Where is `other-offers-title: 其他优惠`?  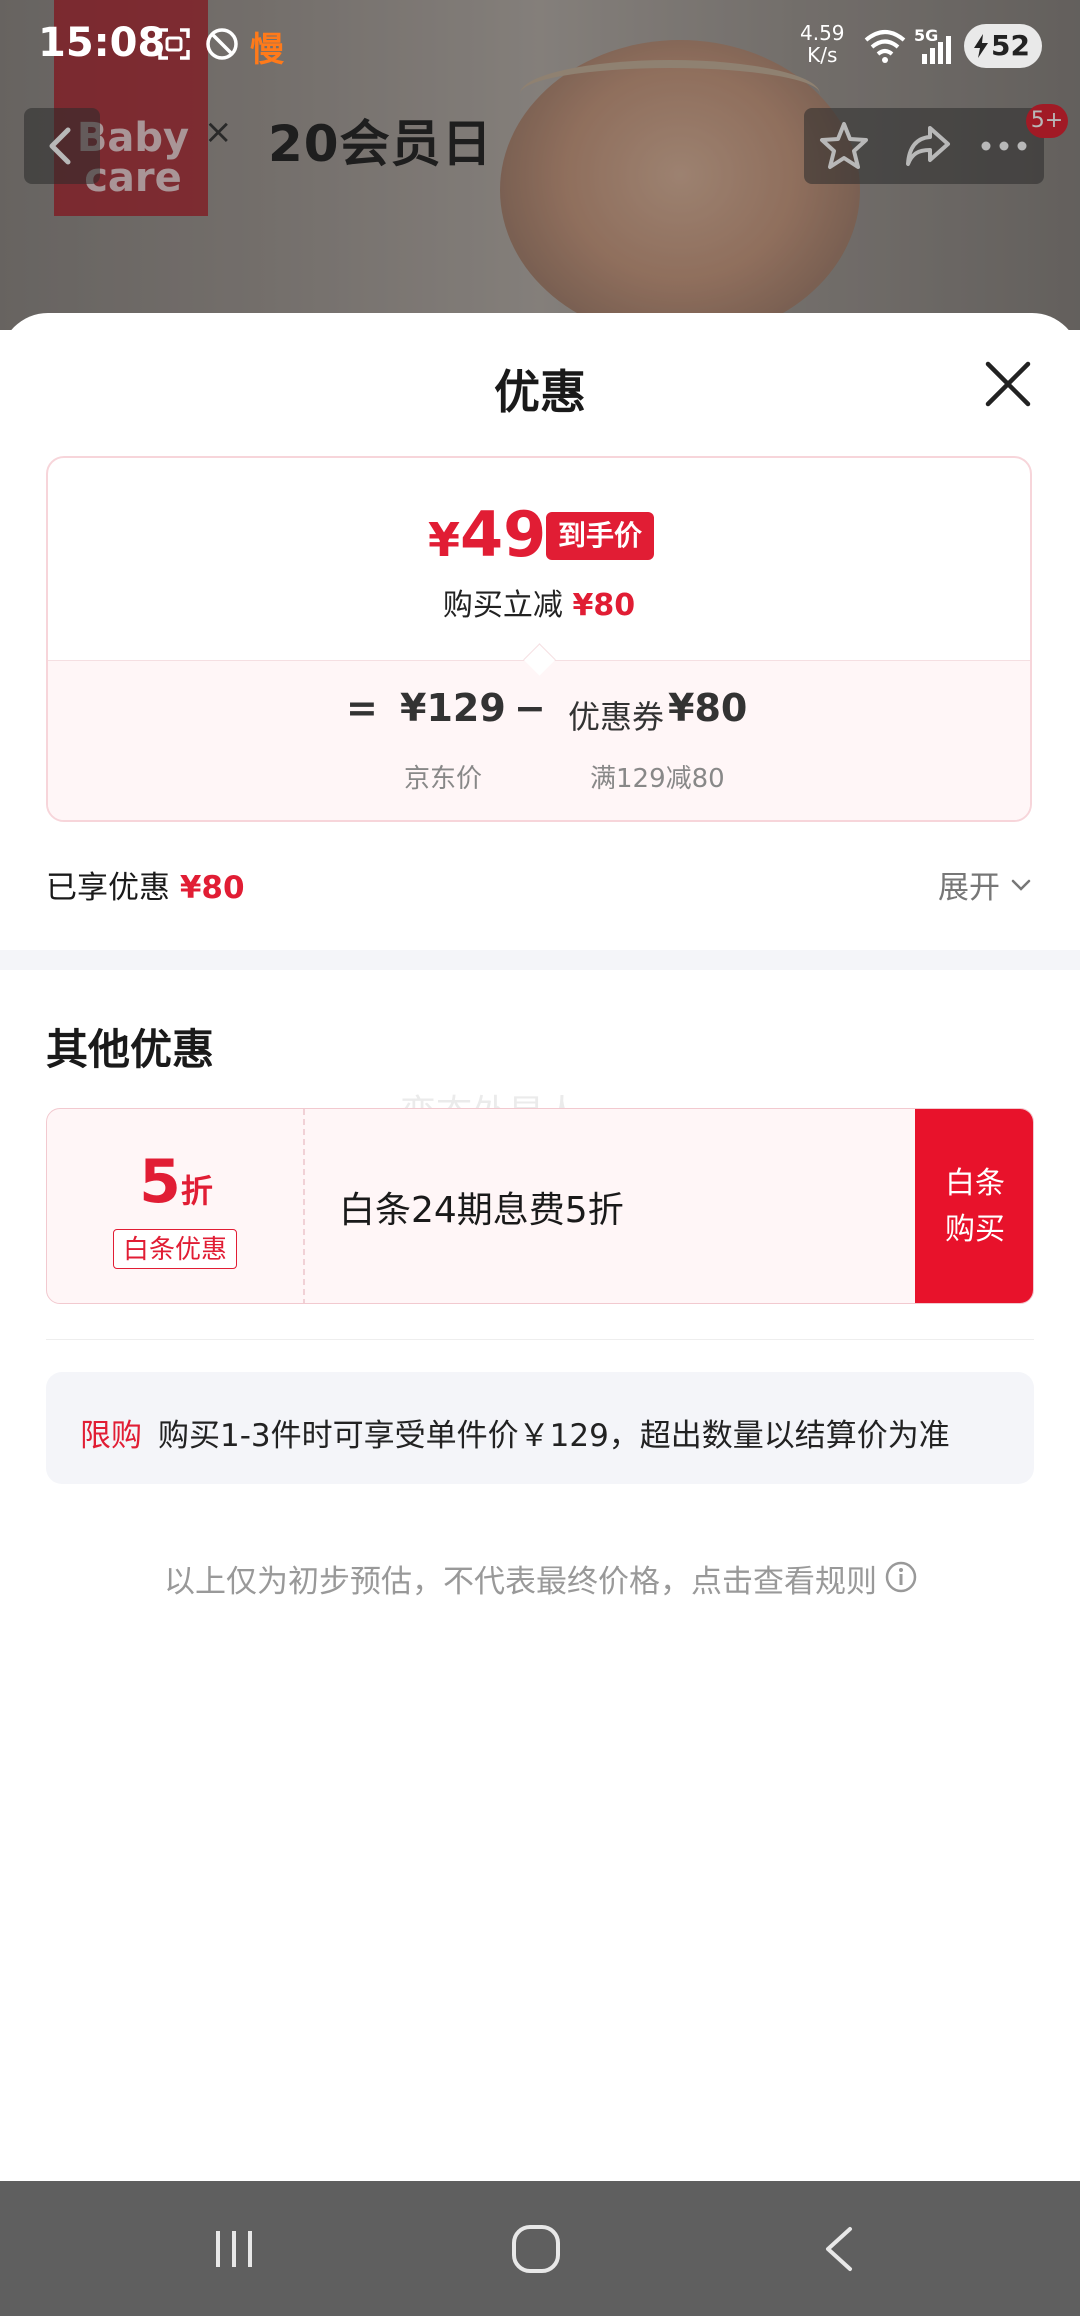 other-offers-title: 其他优惠 is located at coordinates (130, 1049).